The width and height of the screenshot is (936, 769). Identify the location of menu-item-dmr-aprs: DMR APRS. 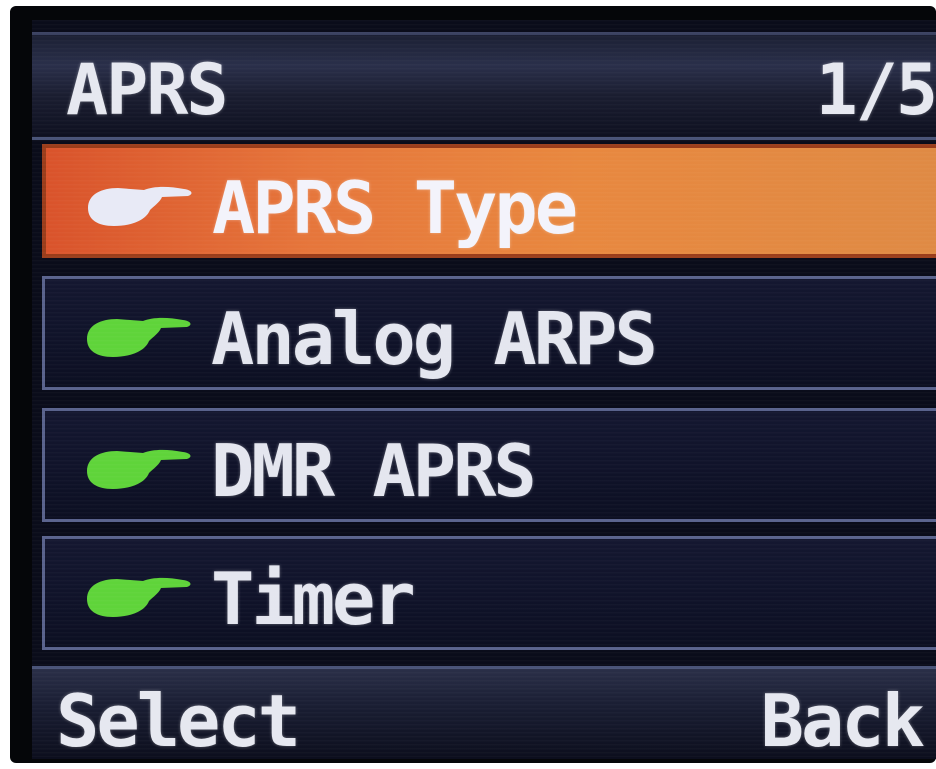
(489, 465).